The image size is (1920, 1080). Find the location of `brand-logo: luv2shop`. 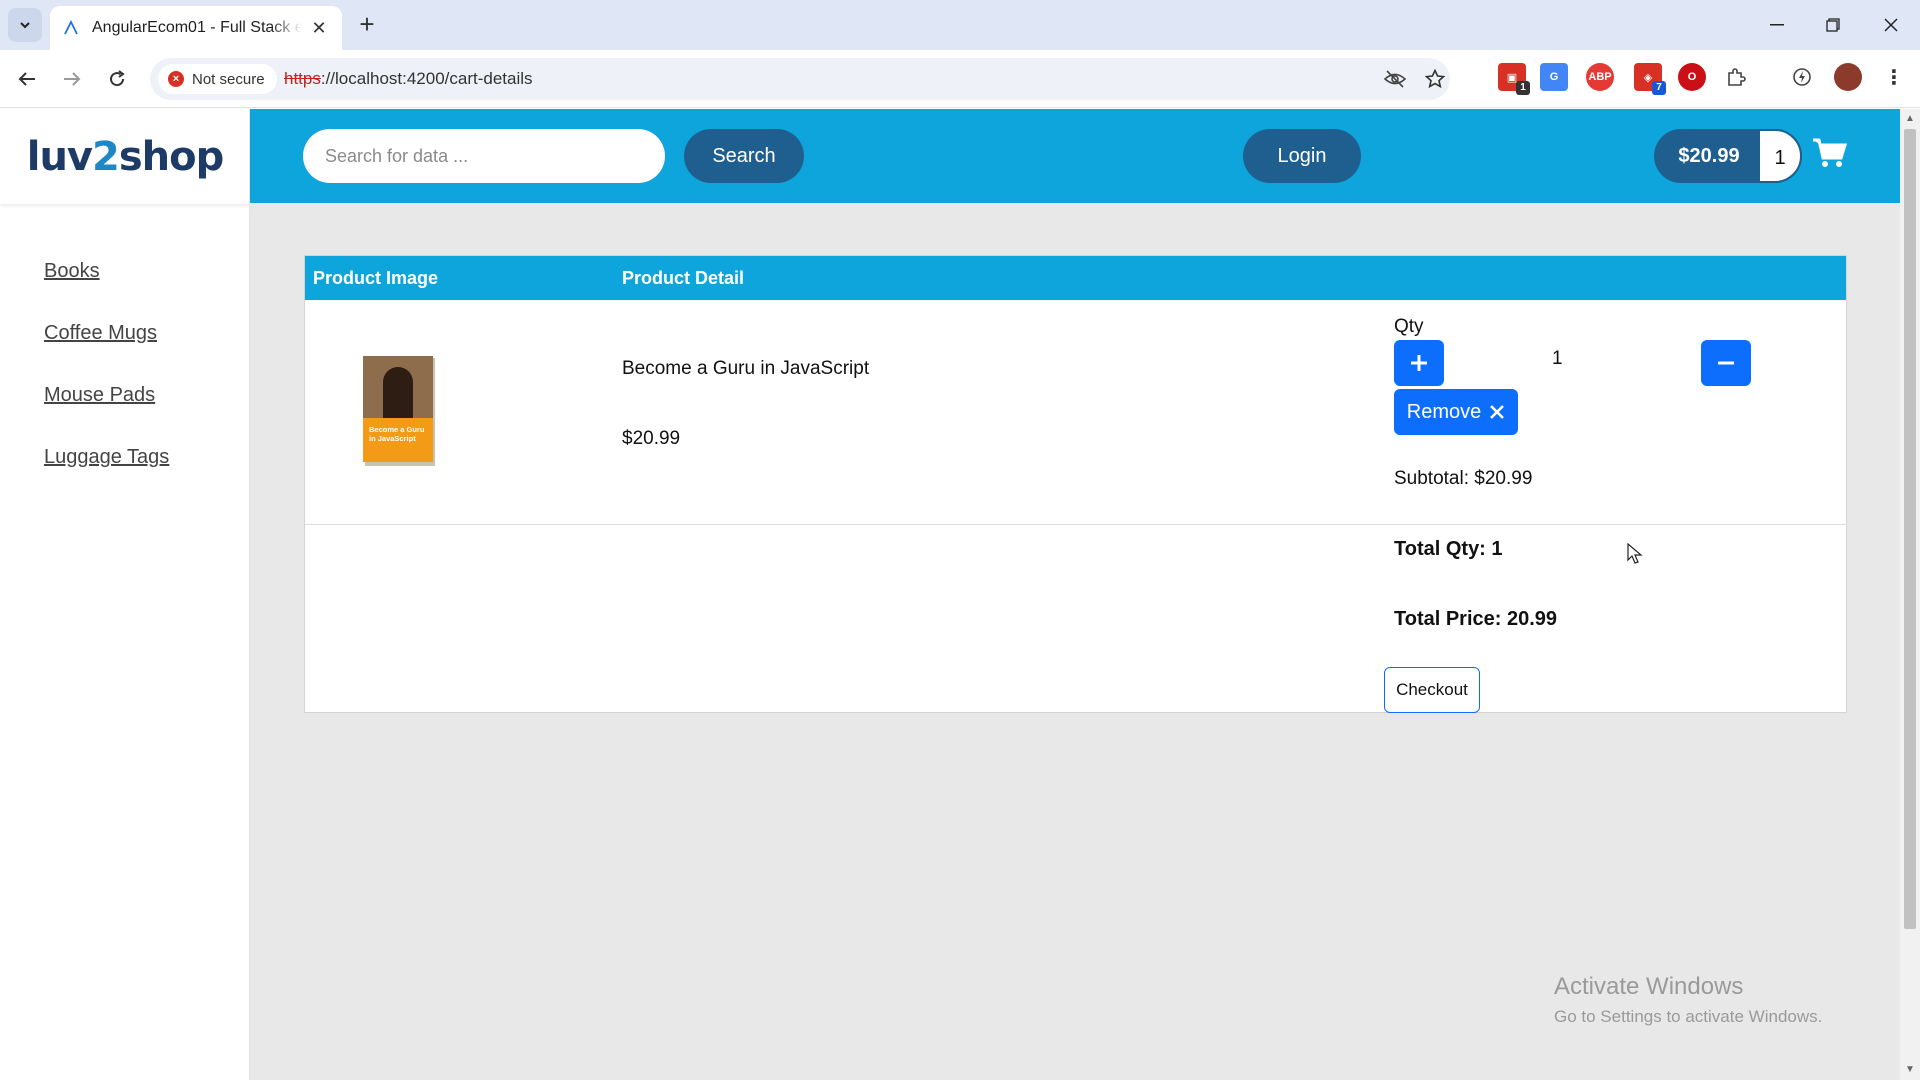

brand-logo: luv2shop is located at coordinates (125, 156).